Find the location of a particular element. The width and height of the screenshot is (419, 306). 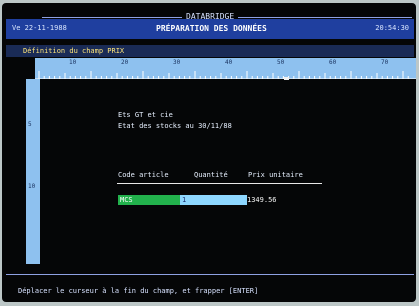

quantity-value: 1 is located at coordinates (184, 200).